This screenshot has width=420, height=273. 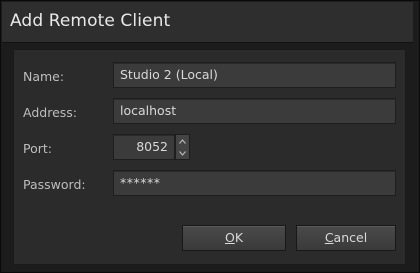 I want to click on ok-button: OK, so click(x=234, y=238).